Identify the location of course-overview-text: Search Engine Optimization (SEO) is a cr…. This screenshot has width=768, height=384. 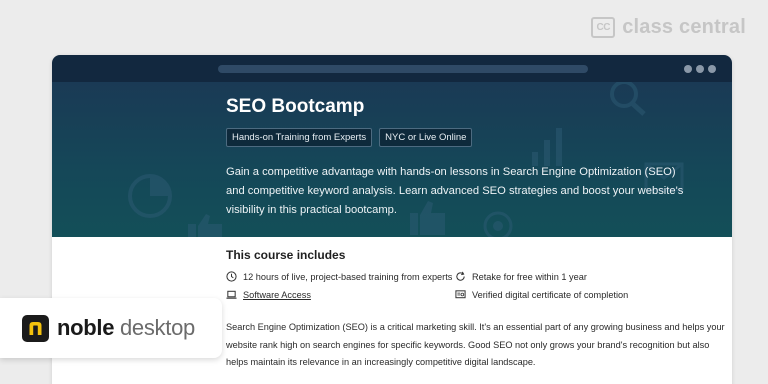
(475, 344).